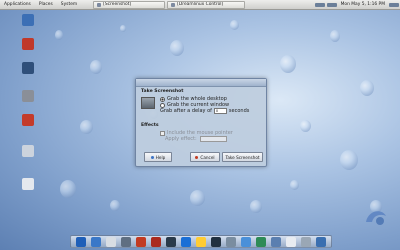  Describe the element at coordinates (117, 4) in the screenshot. I see `task-label: [Screenshot]` at that location.